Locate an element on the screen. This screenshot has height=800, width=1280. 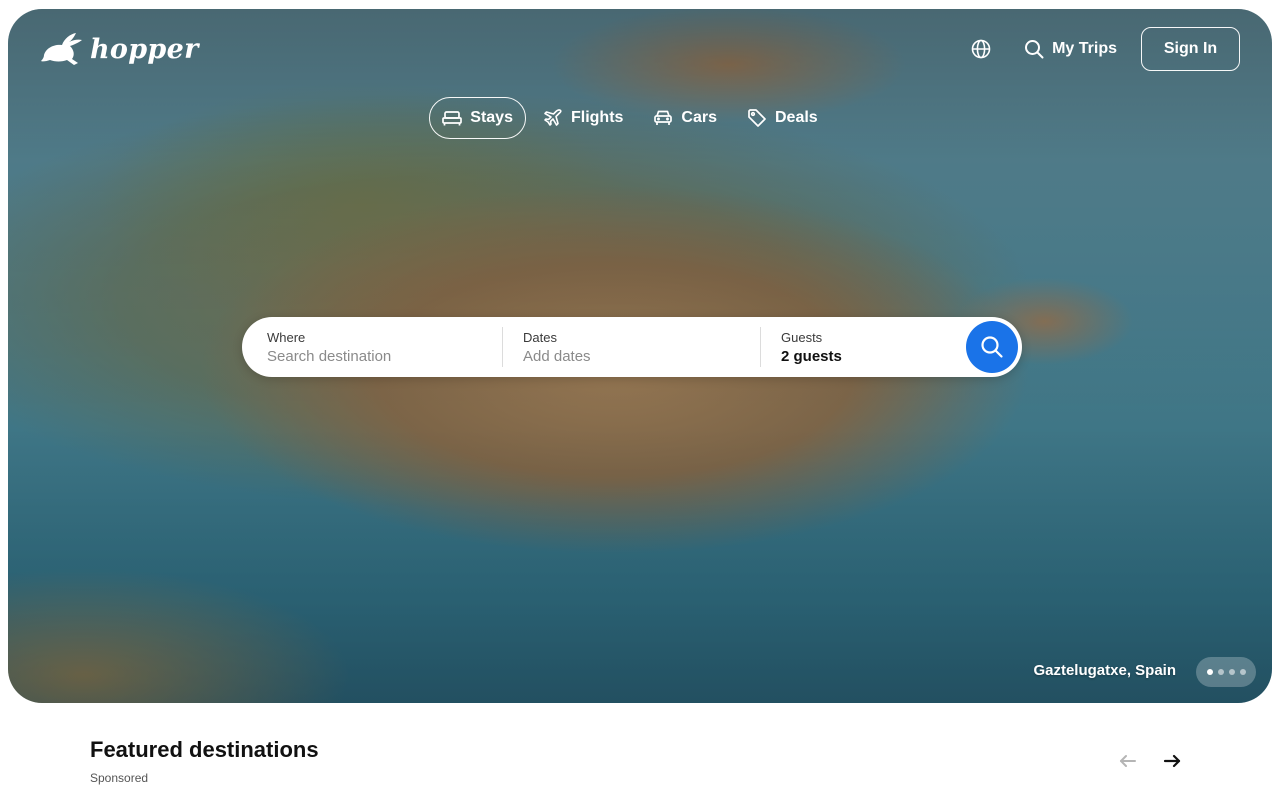
globe-icon is located at coordinates (981, 49).